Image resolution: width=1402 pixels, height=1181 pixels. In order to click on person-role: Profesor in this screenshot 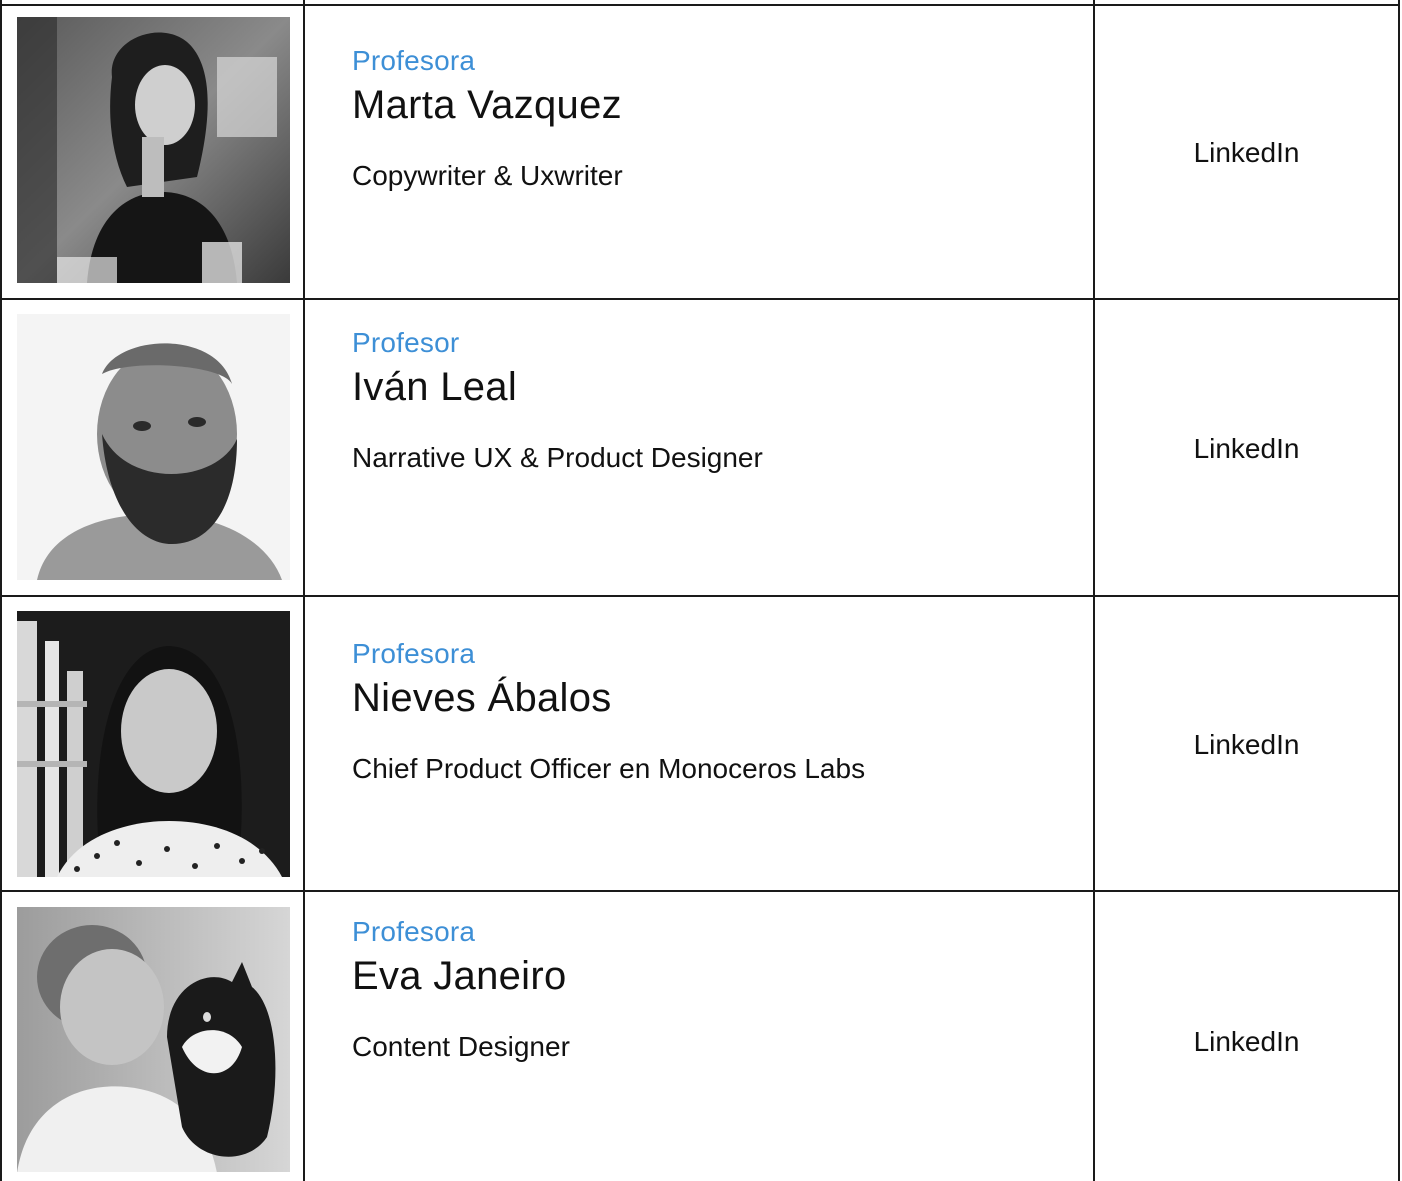, I will do `click(406, 342)`.